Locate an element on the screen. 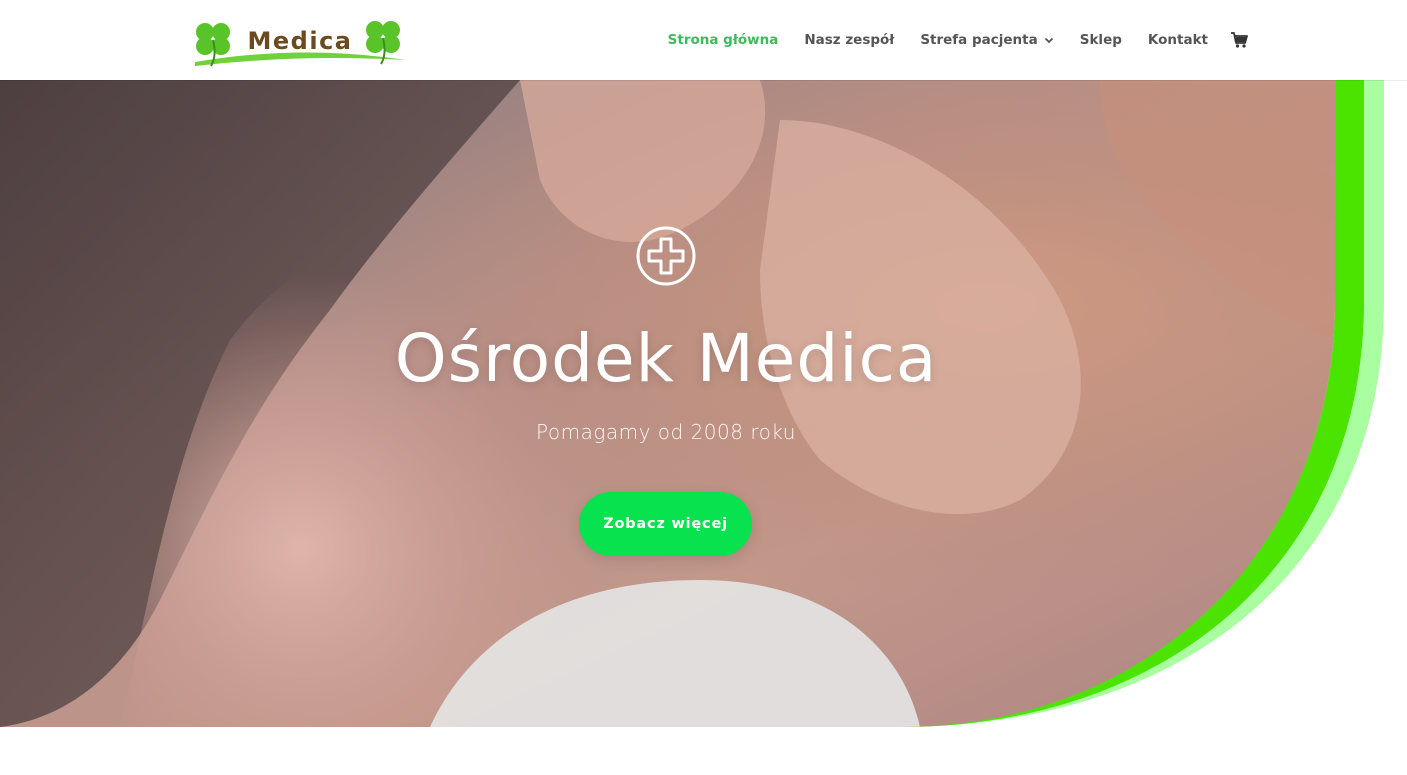 The height and width of the screenshot is (775, 1407). nav-item-label: Sklep is located at coordinates (1100, 40).